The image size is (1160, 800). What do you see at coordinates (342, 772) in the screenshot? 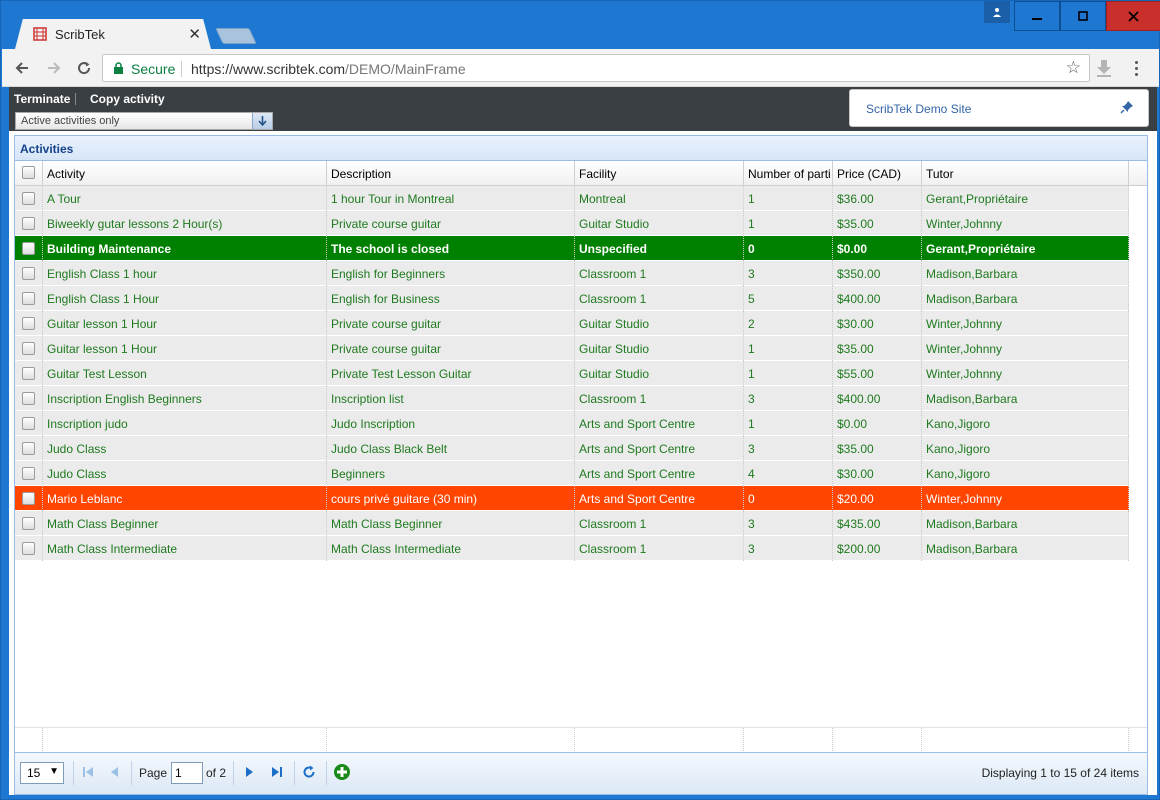
I see `add-activity-icon` at bounding box center [342, 772].